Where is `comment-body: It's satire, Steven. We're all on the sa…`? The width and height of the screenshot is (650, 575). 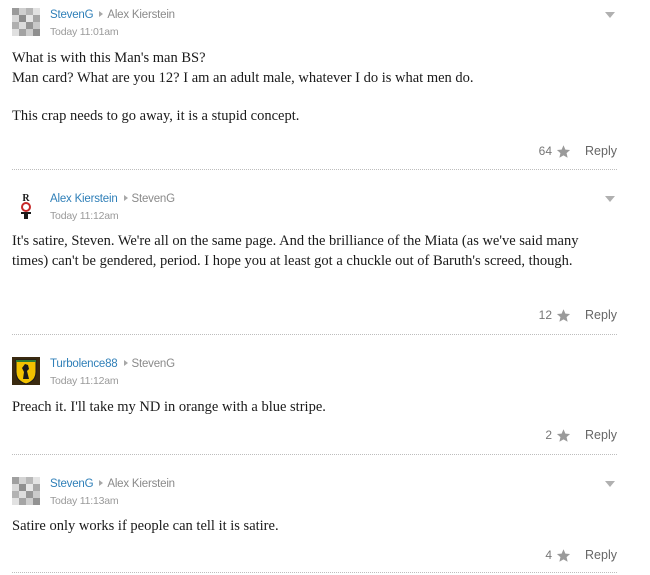 comment-body: It's satire, Steven. We're all on the sa… is located at coordinates (307, 251).